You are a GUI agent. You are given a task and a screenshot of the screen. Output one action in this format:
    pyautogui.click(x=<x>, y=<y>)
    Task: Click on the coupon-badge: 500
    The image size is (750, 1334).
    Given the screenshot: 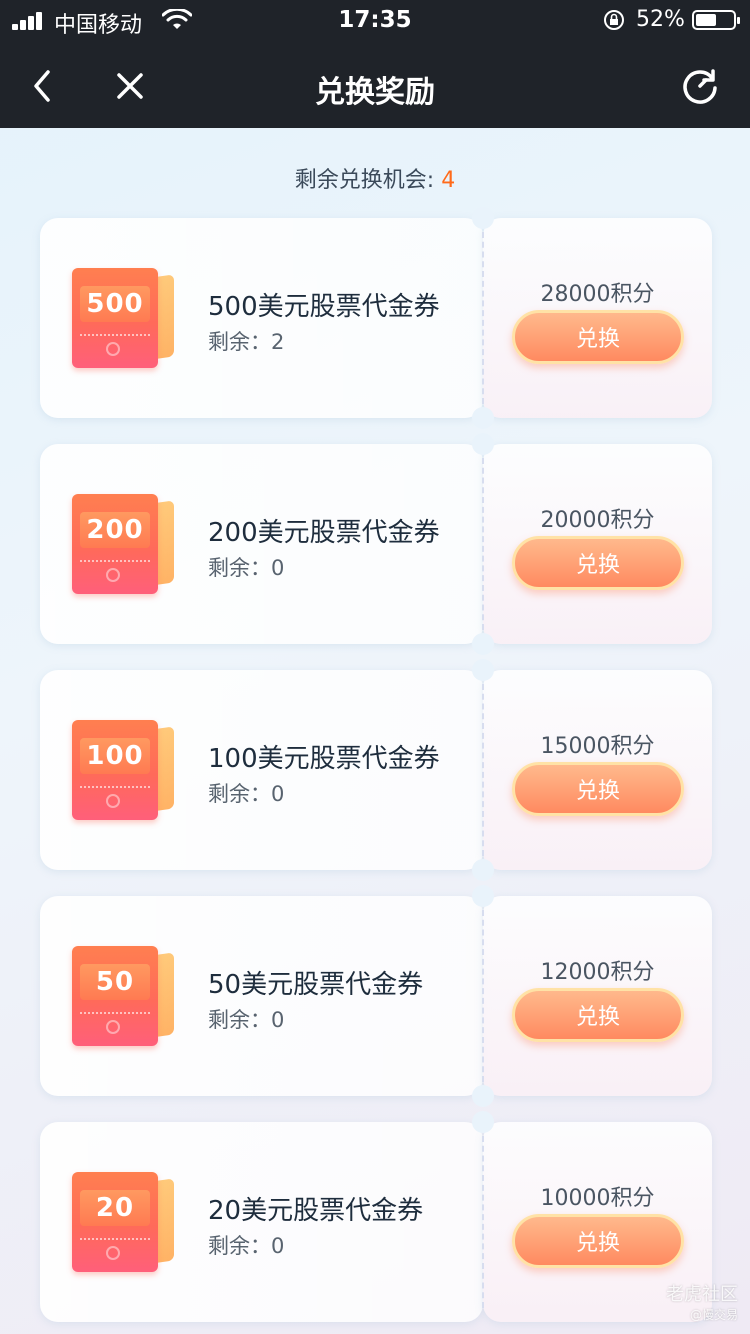 What is the action you would take?
    pyautogui.click(x=115, y=304)
    